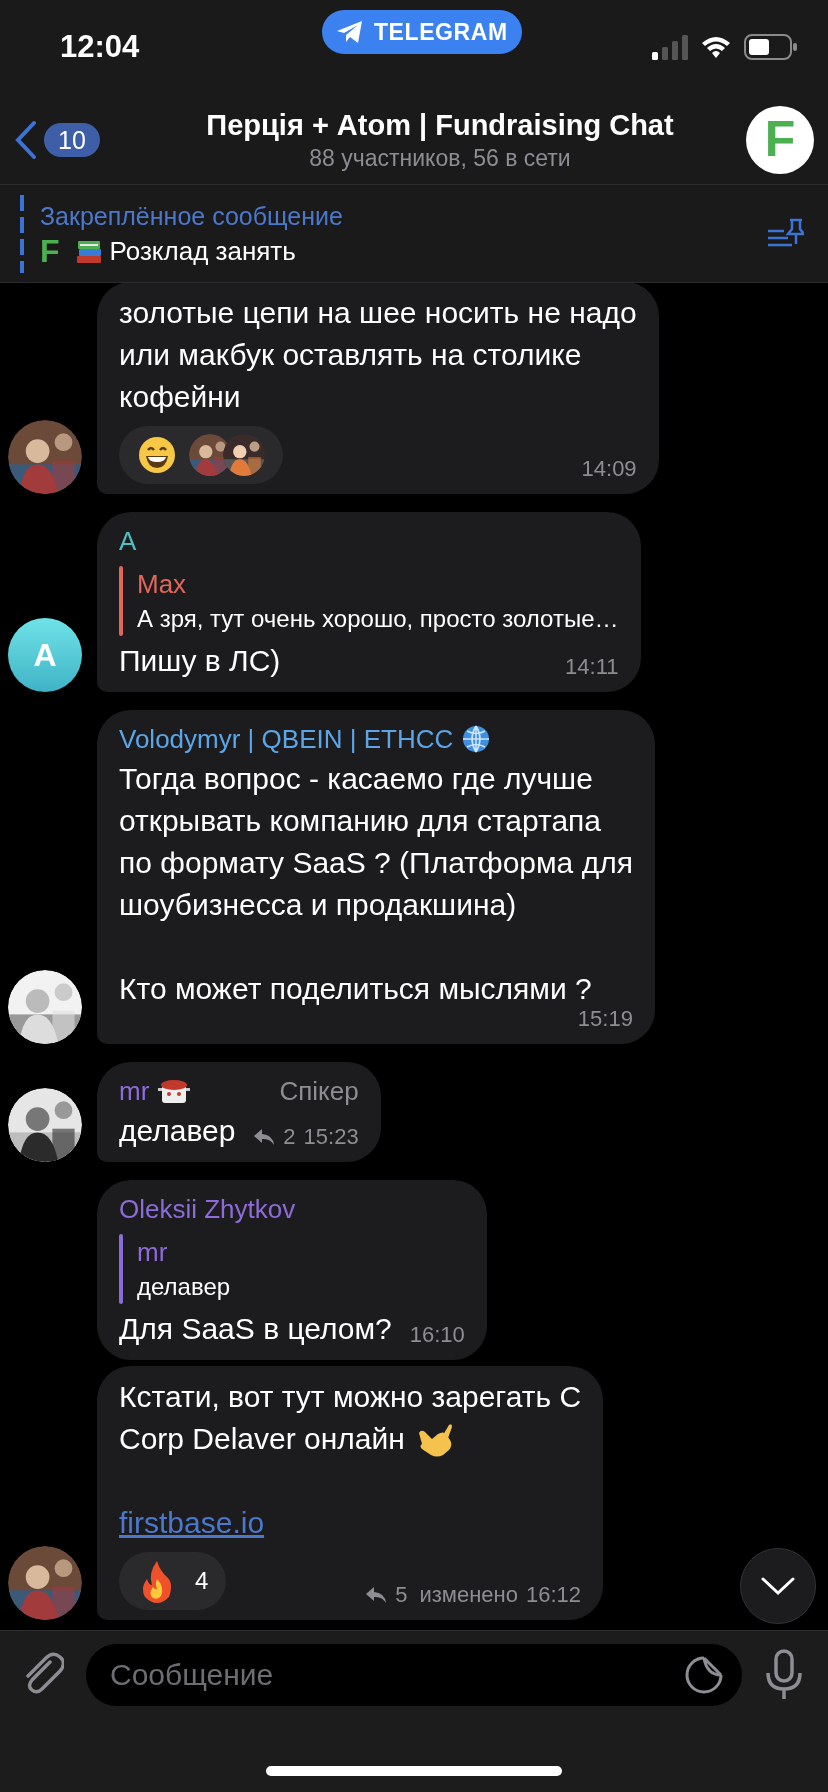 This screenshot has width=828, height=1792. Describe the element at coordinates (350, 32) in the screenshot. I see `paper-plane-icon` at that location.